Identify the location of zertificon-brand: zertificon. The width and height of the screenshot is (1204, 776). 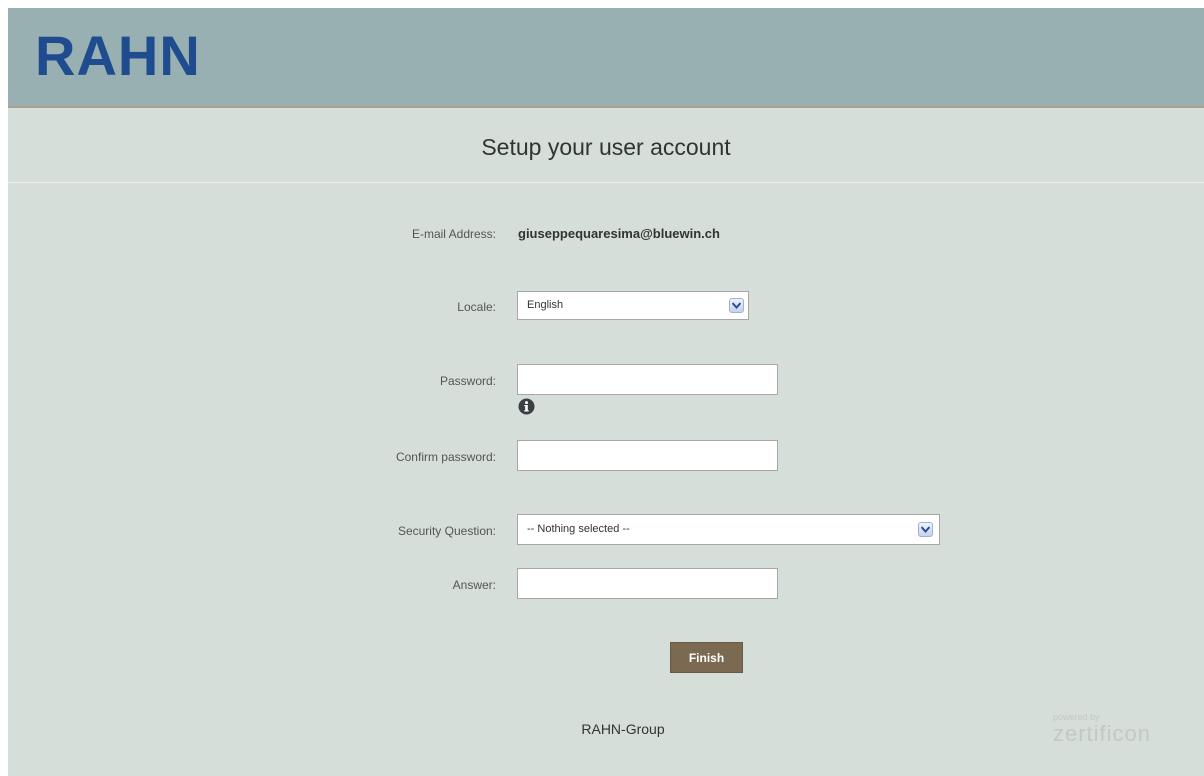
(1102, 733).